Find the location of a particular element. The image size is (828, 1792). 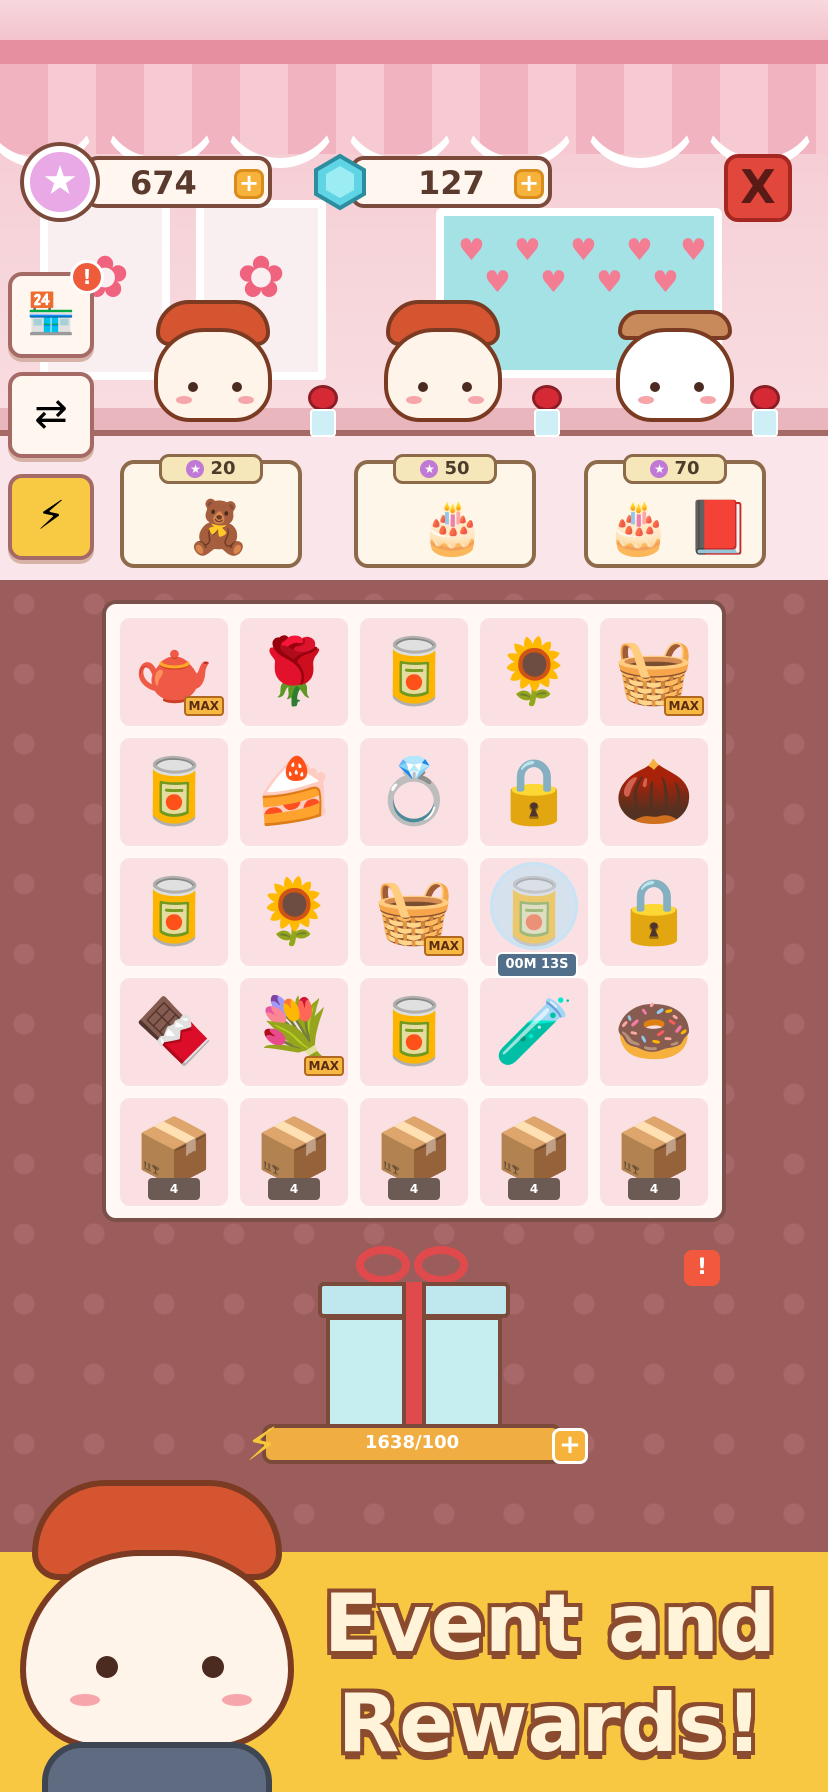

board-cell: 🌰 is located at coordinates (654, 792).